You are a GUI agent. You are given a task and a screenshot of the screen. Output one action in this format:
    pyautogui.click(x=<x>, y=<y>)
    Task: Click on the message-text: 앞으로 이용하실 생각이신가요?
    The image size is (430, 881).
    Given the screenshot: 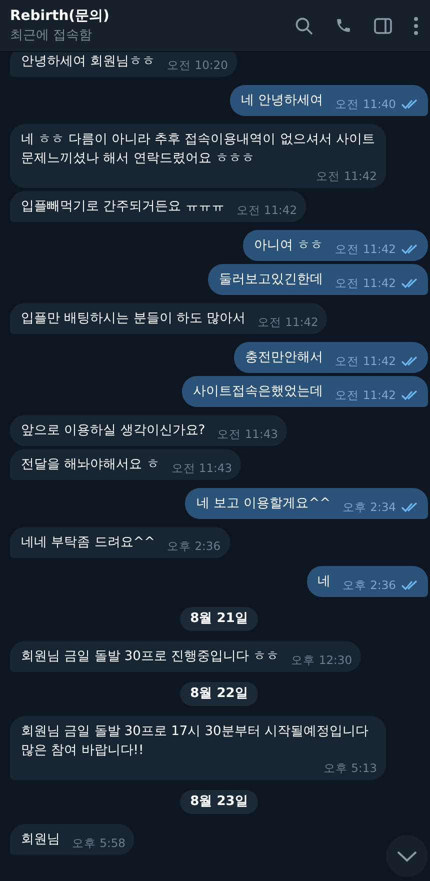 What is the action you would take?
    pyautogui.click(x=113, y=431)
    